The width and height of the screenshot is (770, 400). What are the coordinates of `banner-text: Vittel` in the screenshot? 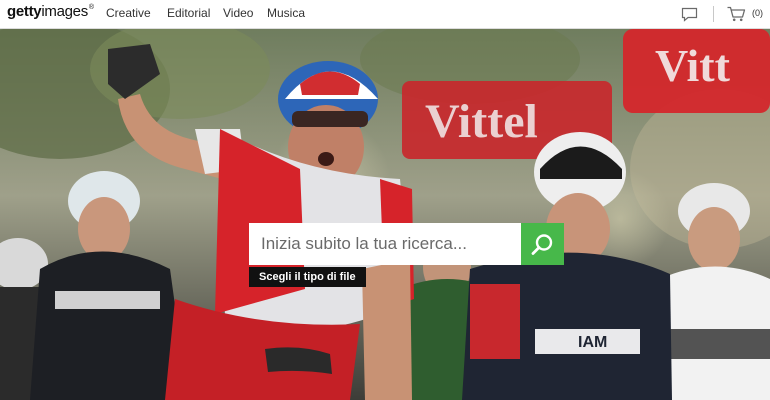 It's located at (481, 121).